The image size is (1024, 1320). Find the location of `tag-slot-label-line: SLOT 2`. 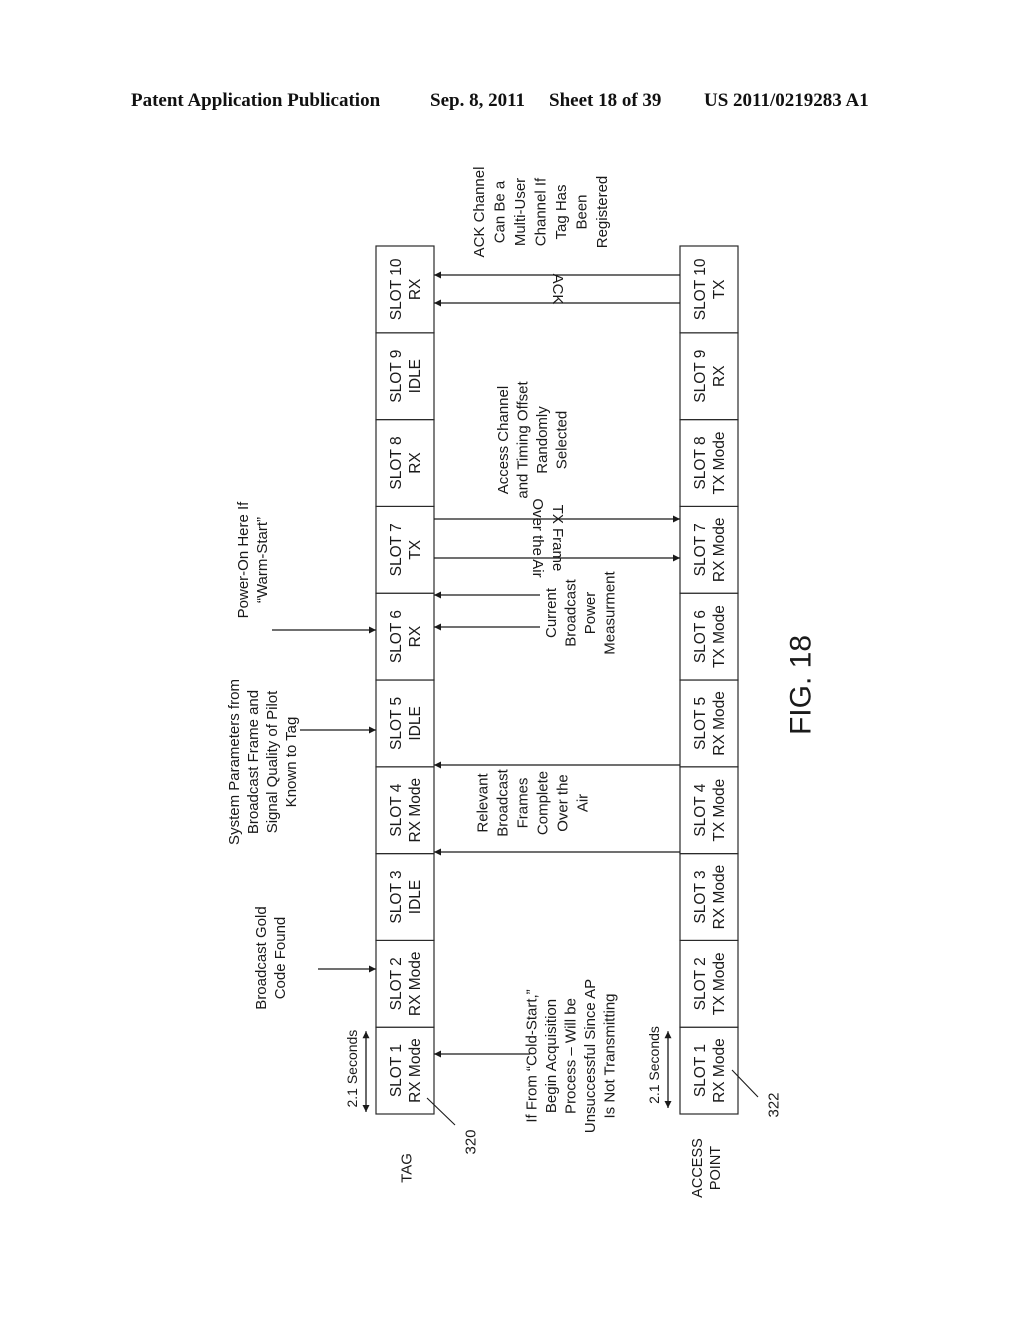

tag-slot-label-line: SLOT 2 is located at coordinates (396, 983).